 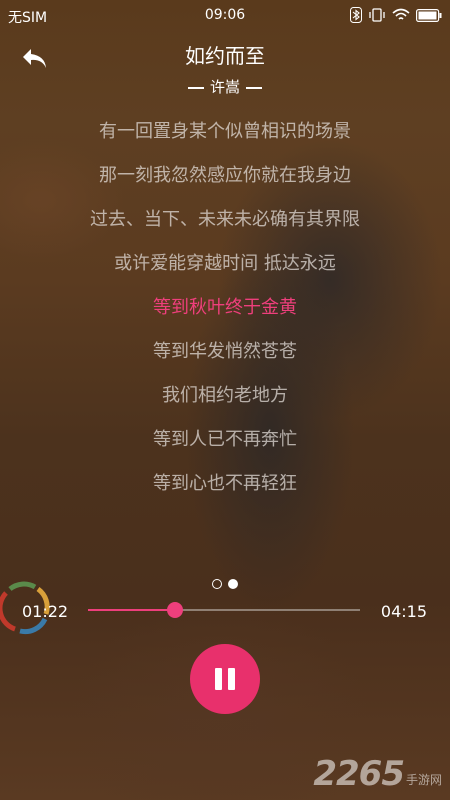 I want to click on vibrate-icon, so click(x=377, y=15).